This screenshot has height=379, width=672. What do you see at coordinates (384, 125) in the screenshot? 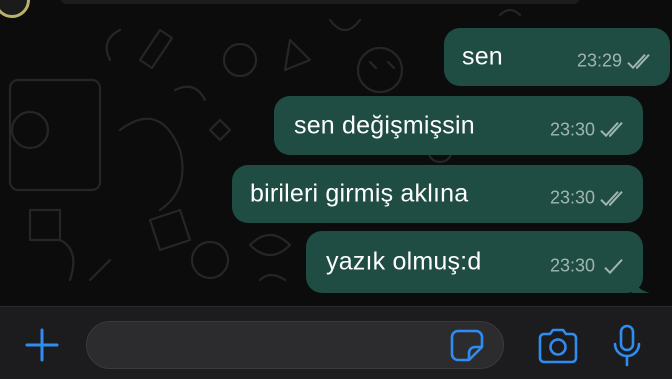
I see `message-text: sen değişmişsin` at bounding box center [384, 125].